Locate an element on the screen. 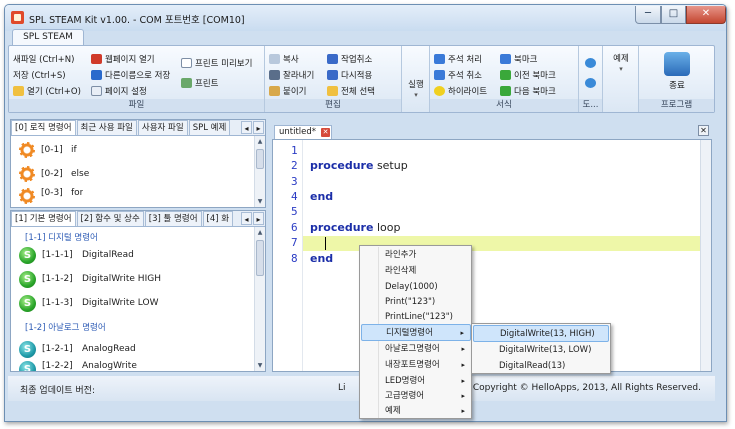  item-name: AnalogWrite is located at coordinates (109, 366).